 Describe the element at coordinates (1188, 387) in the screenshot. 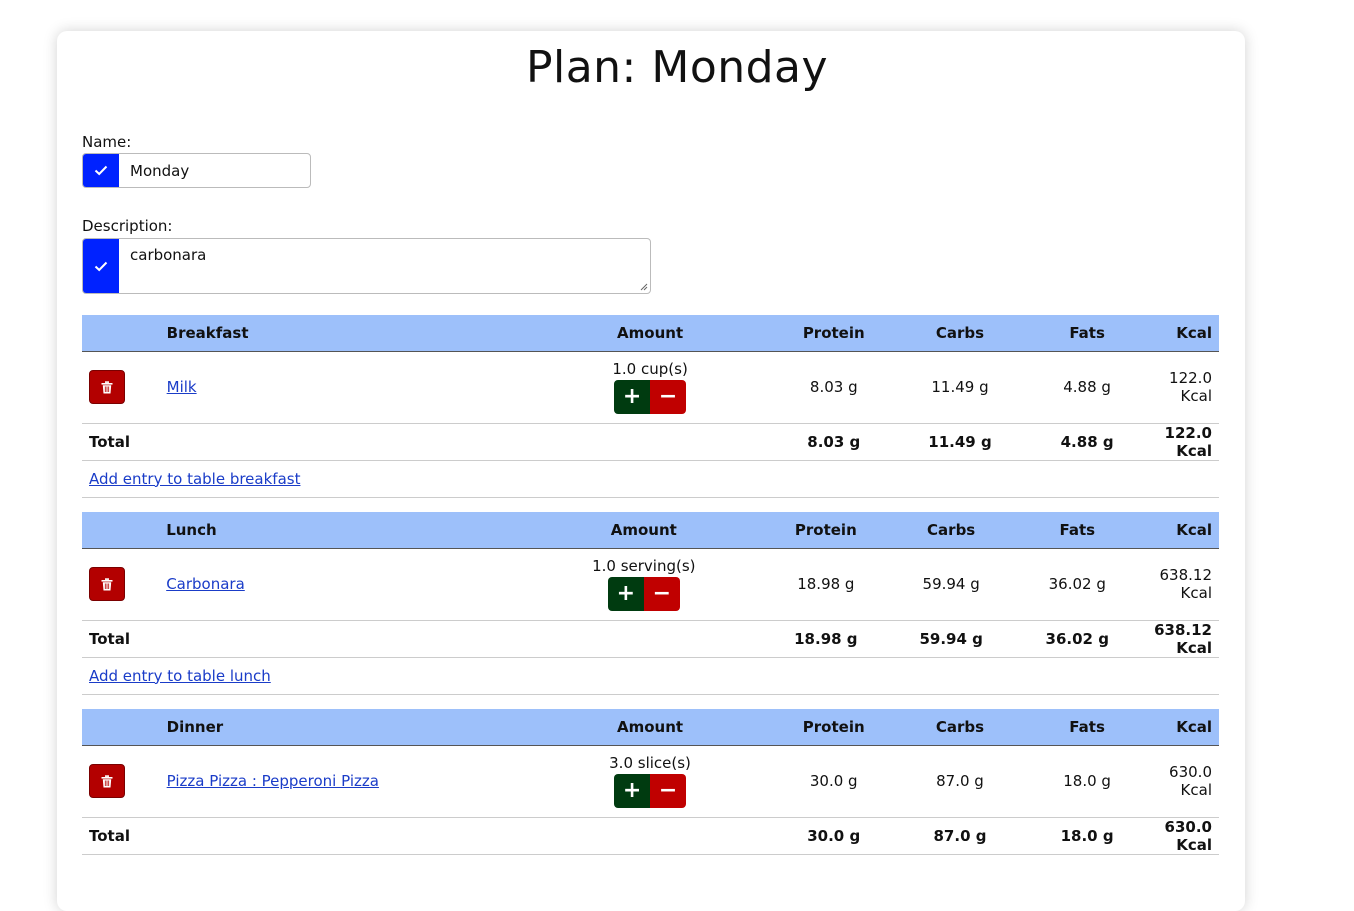

I see `kcal-value: 122.0 Kcal` at that location.